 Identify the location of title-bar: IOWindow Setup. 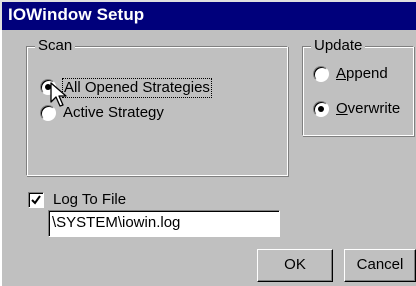
(208, 15).